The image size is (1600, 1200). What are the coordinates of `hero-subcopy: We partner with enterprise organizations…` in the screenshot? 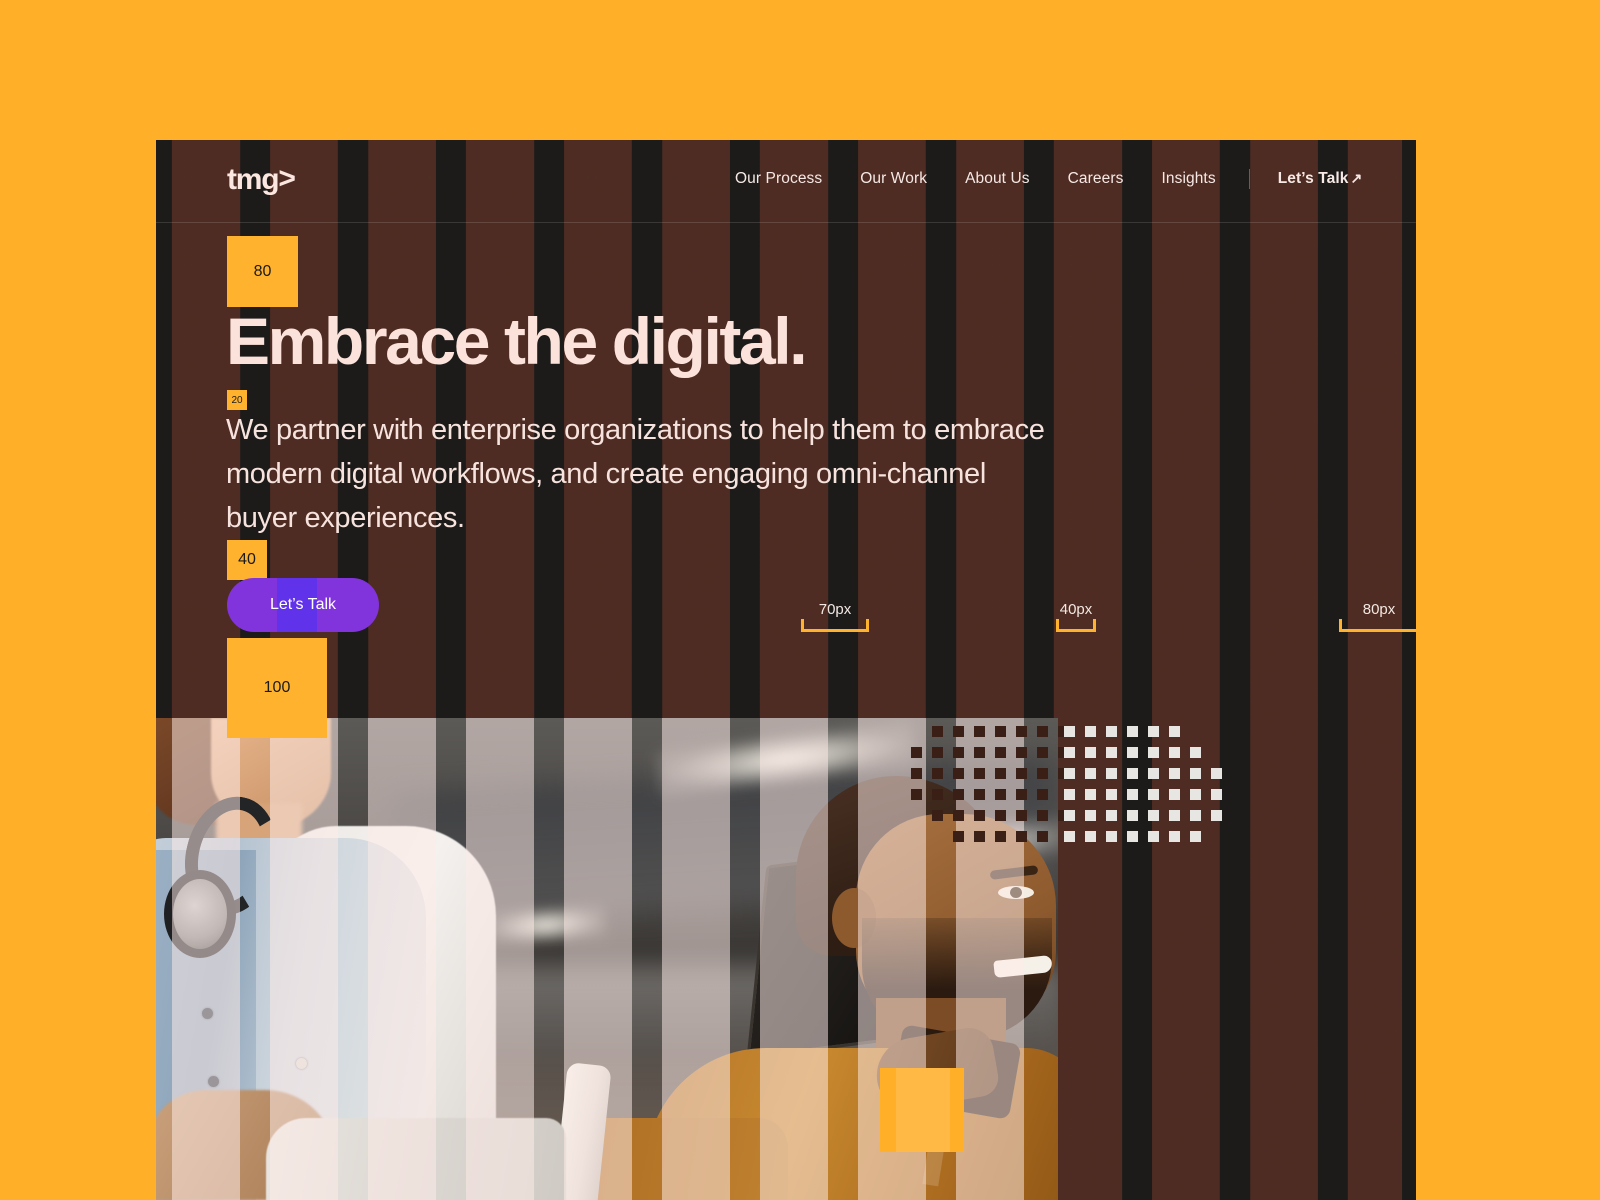 It's located at (635, 474).